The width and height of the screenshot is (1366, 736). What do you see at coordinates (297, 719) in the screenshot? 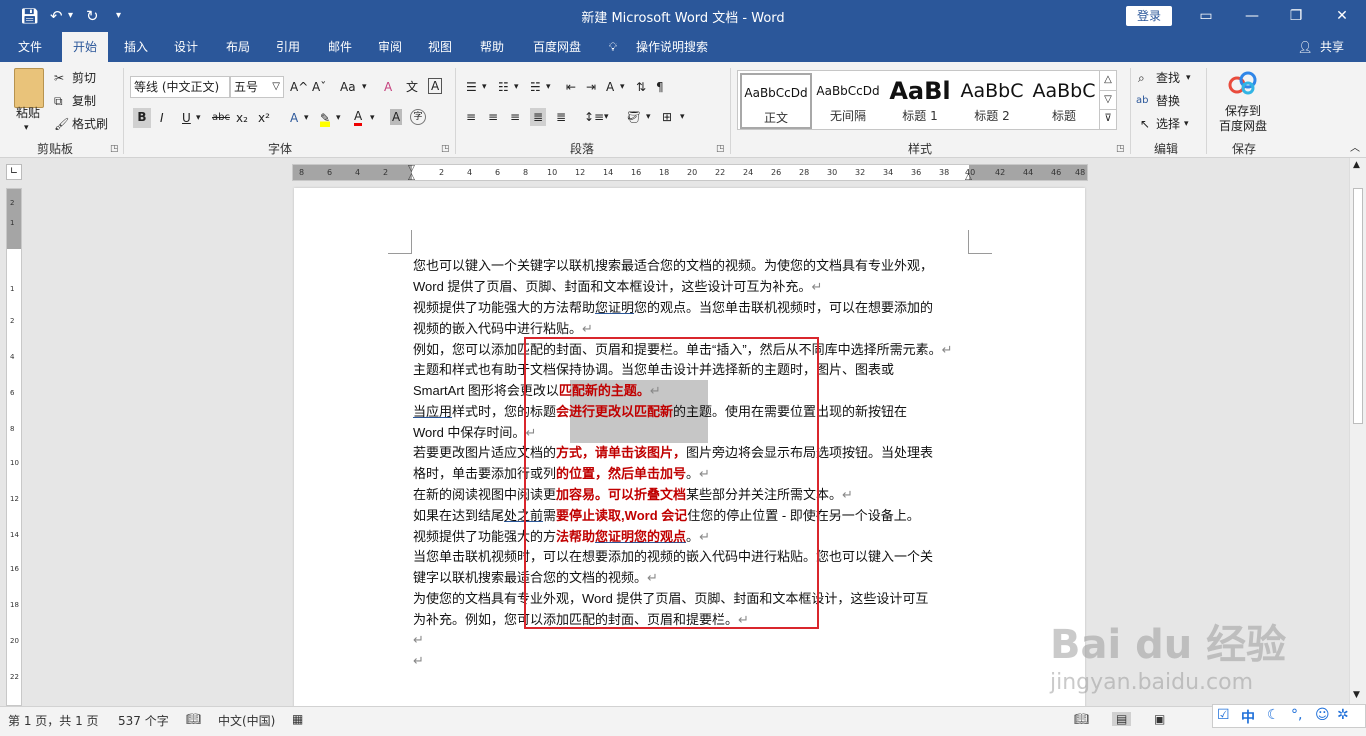
I see `macro-icon: ▦` at bounding box center [297, 719].